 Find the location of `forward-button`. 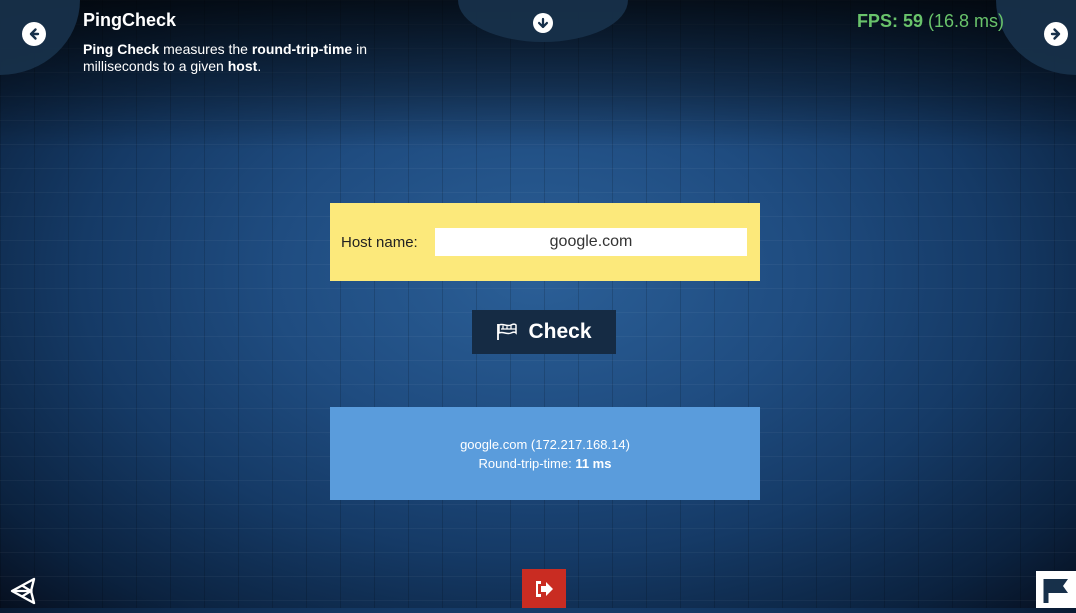

forward-button is located at coordinates (1056, 34).